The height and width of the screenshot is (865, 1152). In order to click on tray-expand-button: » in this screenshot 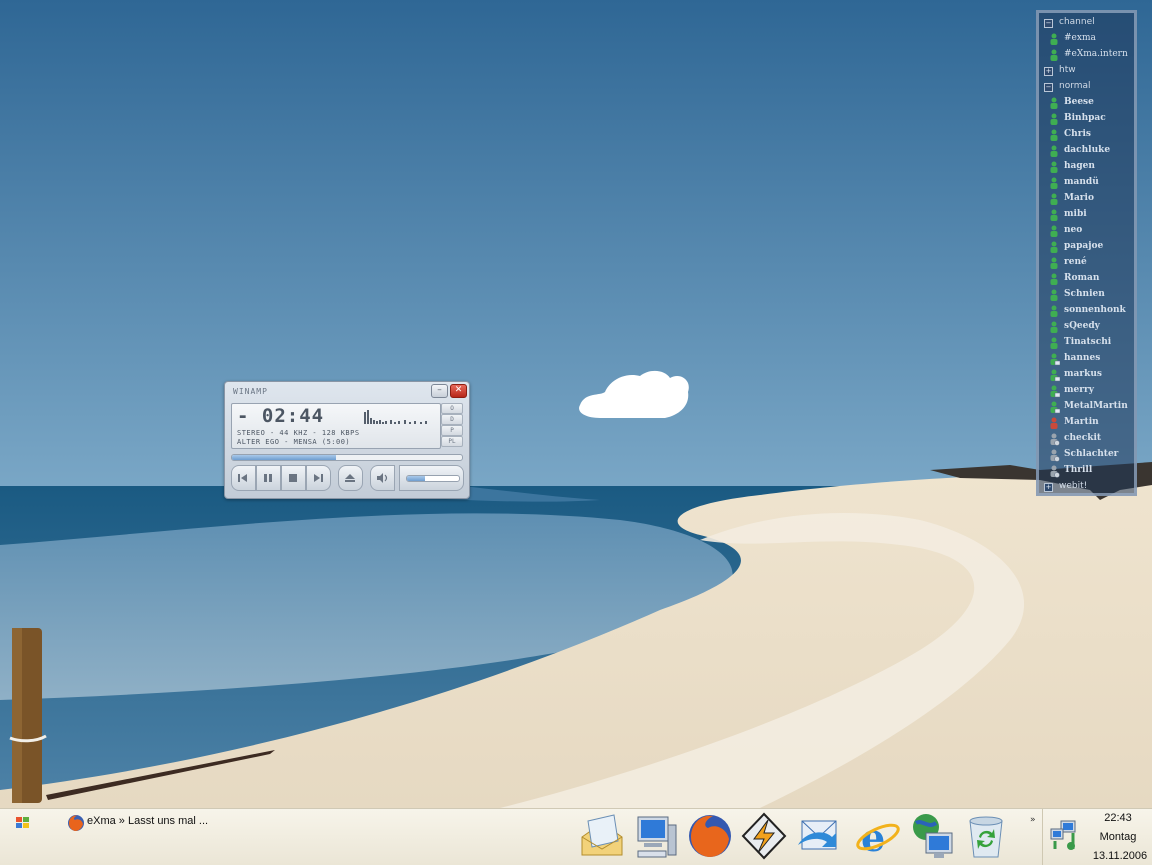, I will do `click(1033, 820)`.